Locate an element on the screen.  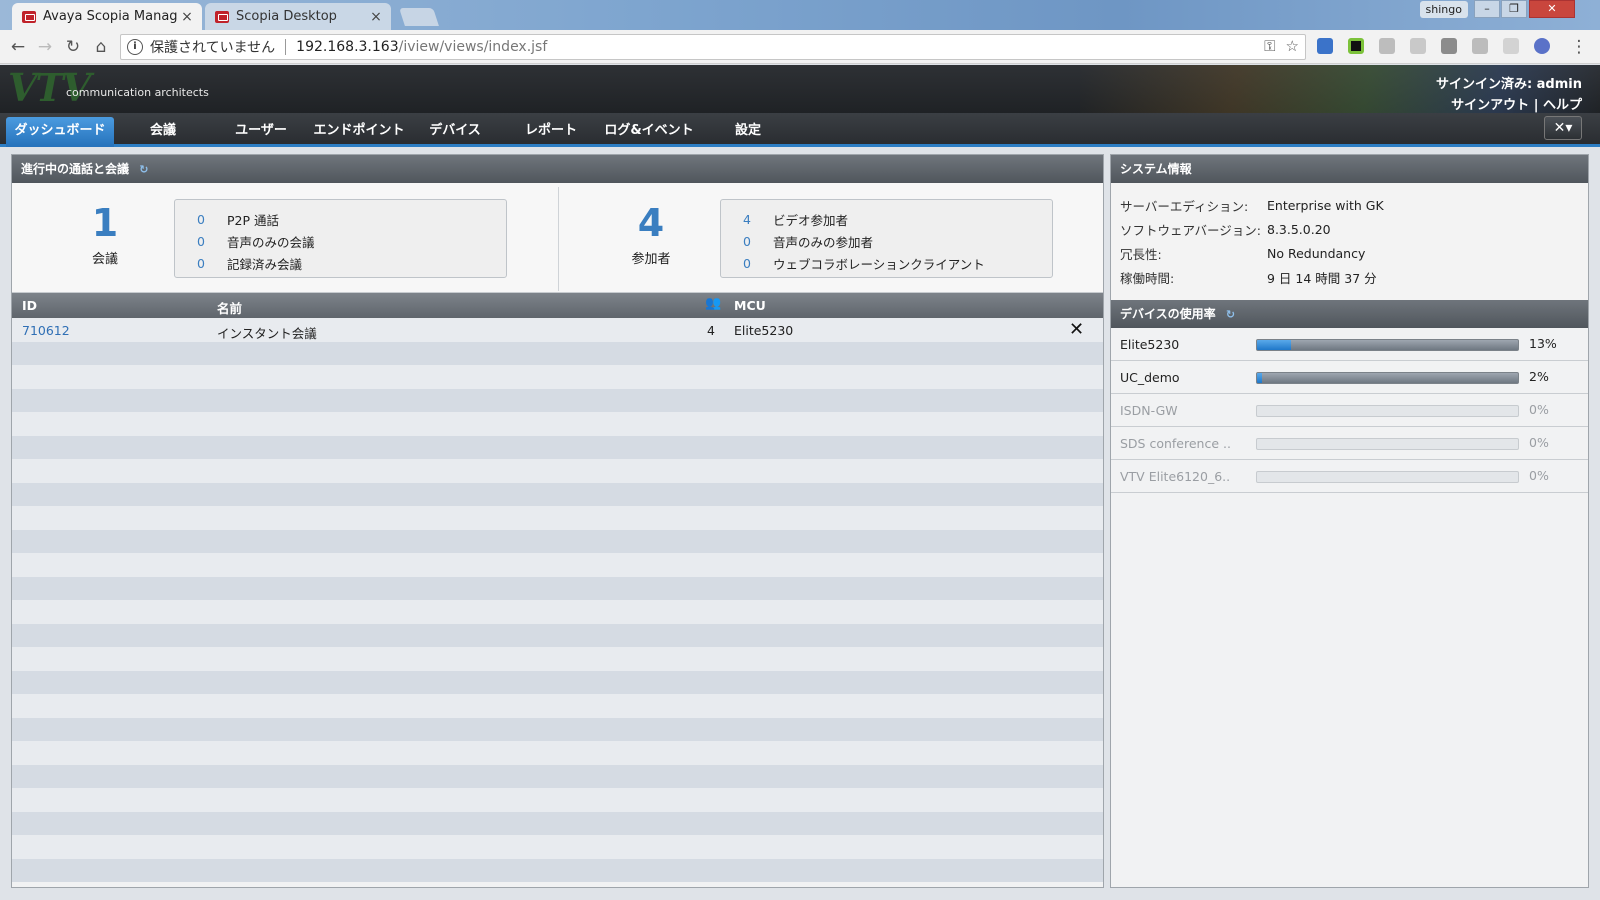
tab-dashboard: ダッシュボード is located at coordinates (60, 132).